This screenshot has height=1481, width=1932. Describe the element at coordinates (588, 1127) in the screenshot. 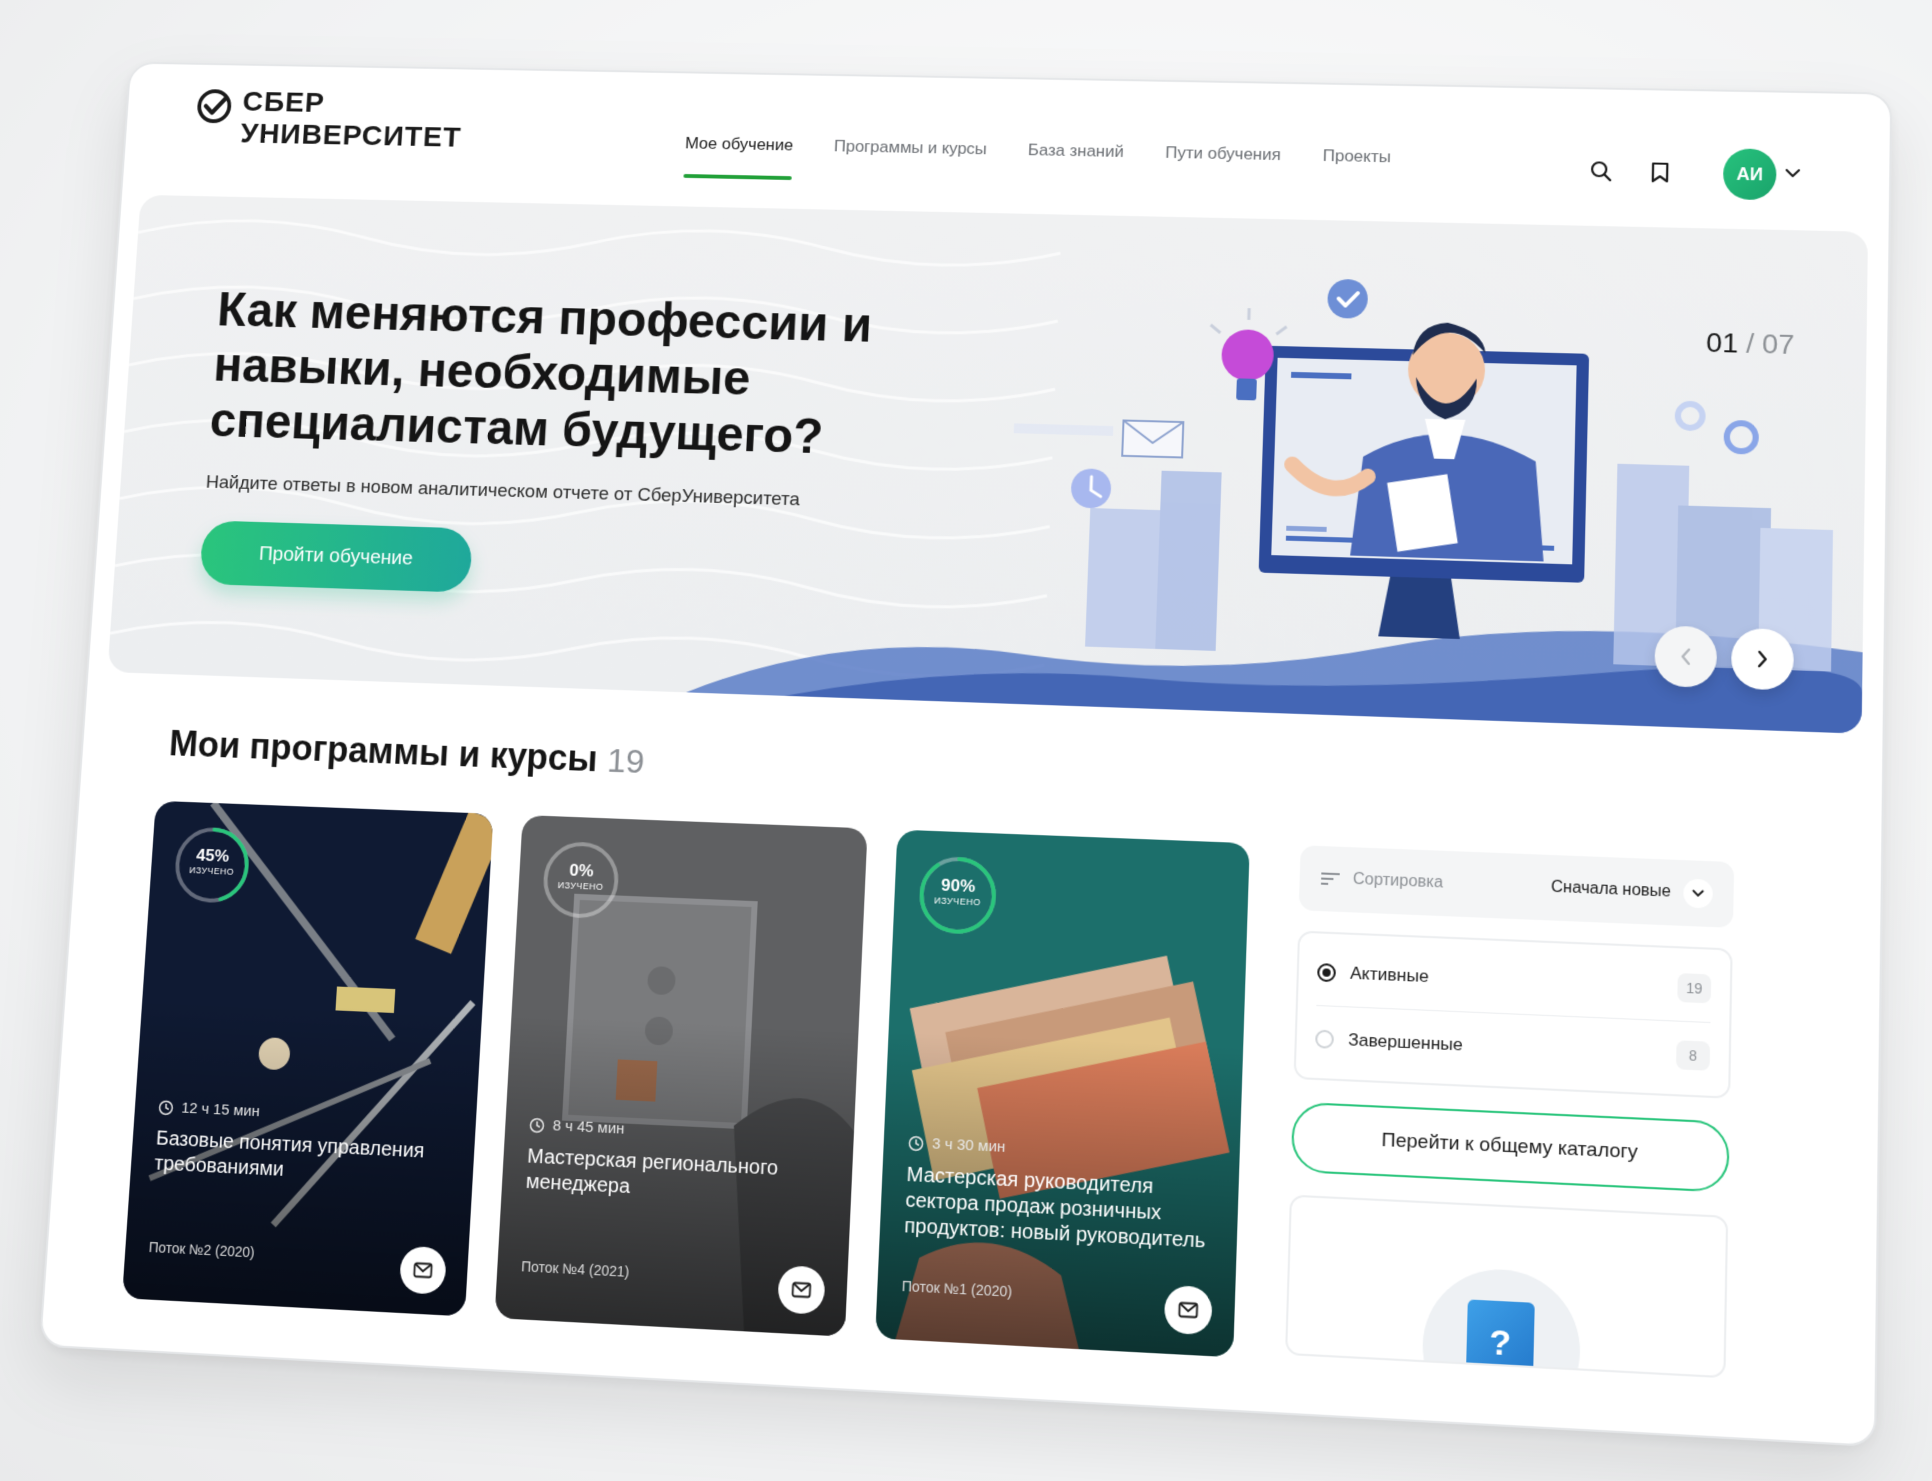

I see `duration-text: 8 ч 45 мин` at that location.